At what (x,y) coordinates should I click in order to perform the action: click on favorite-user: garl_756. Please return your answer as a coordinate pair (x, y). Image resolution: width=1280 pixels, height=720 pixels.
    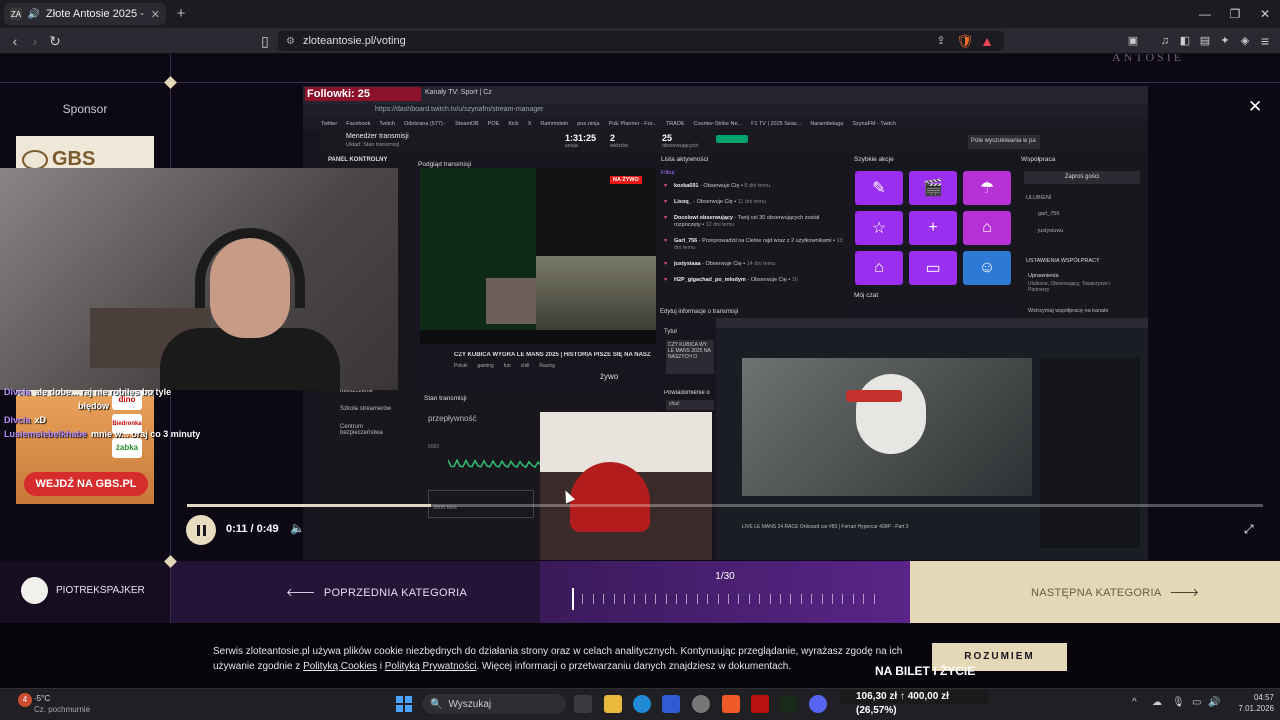
    Looking at the image, I should click on (1048, 214).